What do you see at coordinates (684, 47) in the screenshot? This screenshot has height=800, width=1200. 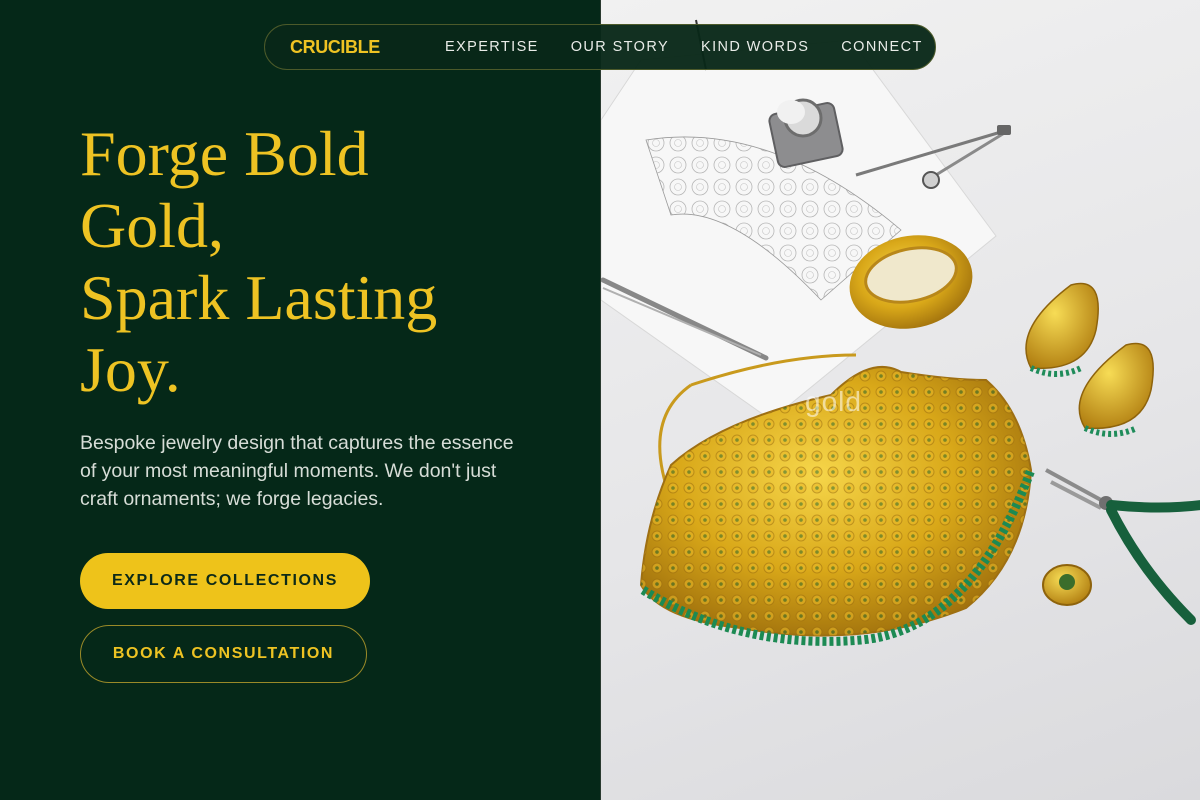 I see `nav-links: EXPERTISE OUR STORY KIND WORDS CONNECT` at bounding box center [684, 47].